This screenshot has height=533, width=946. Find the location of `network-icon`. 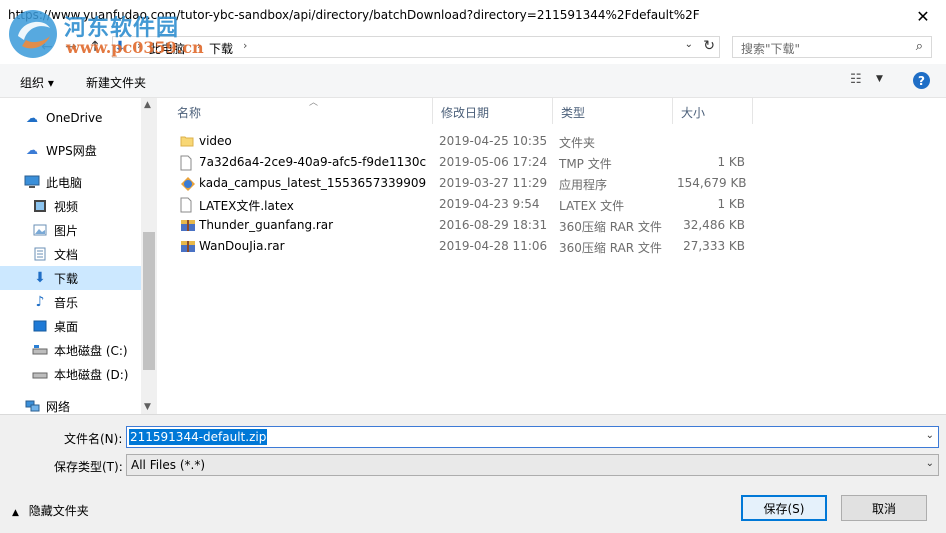

network-icon is located at coordinates (32, 406).